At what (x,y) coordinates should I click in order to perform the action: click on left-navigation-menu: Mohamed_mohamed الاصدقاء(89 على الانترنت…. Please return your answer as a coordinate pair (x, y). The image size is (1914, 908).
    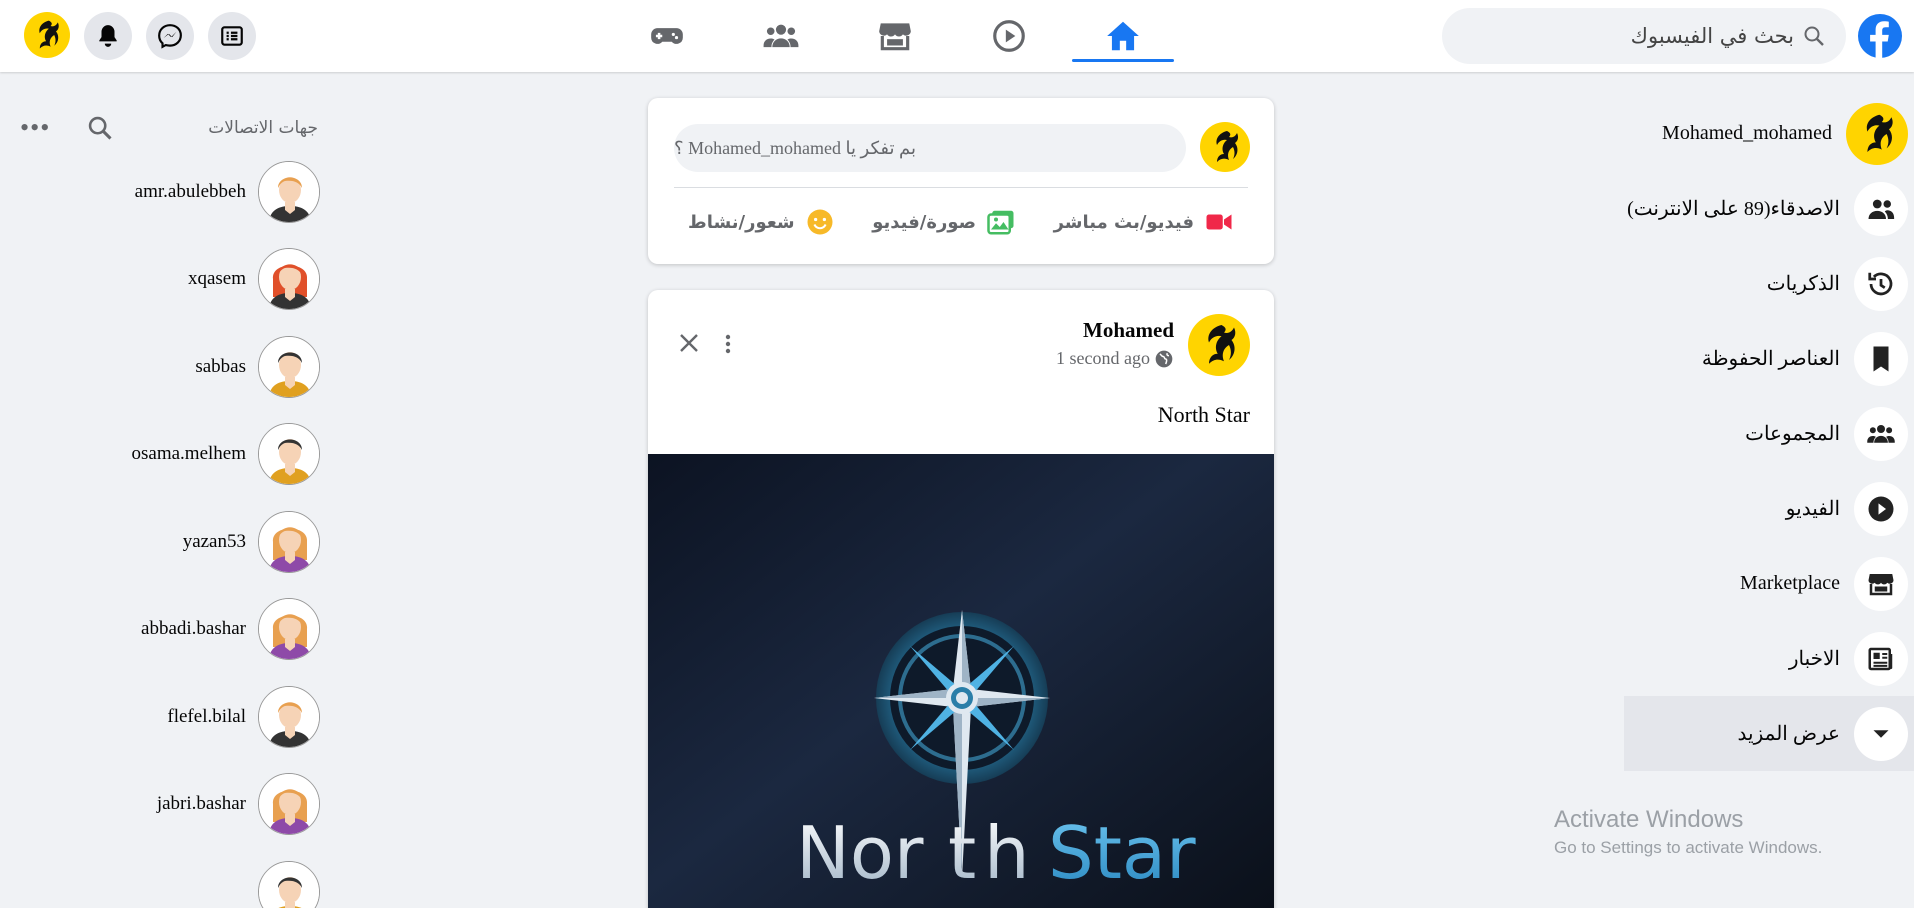
    Looking at the image, I should click on (1769, 433).